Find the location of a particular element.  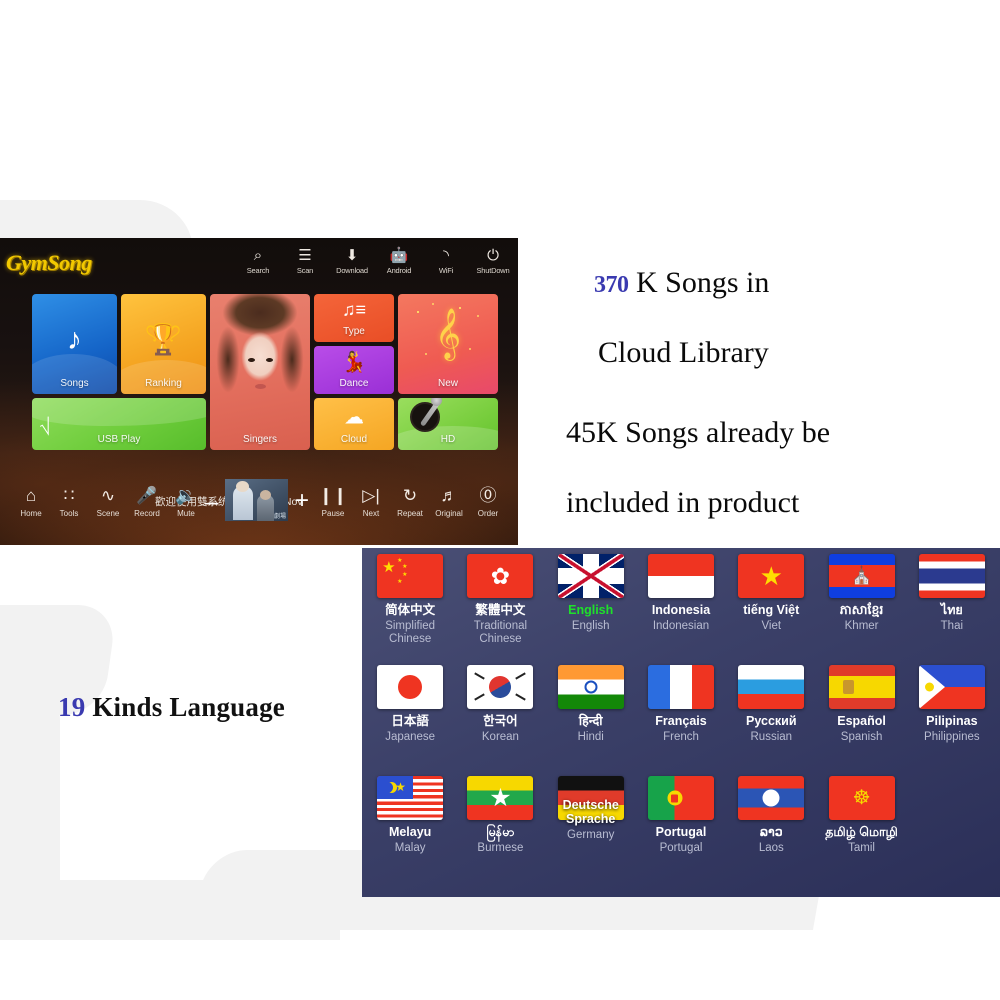

china-flag: ★ ★ ★ ★ ★ is located at coordinates (410, 576).